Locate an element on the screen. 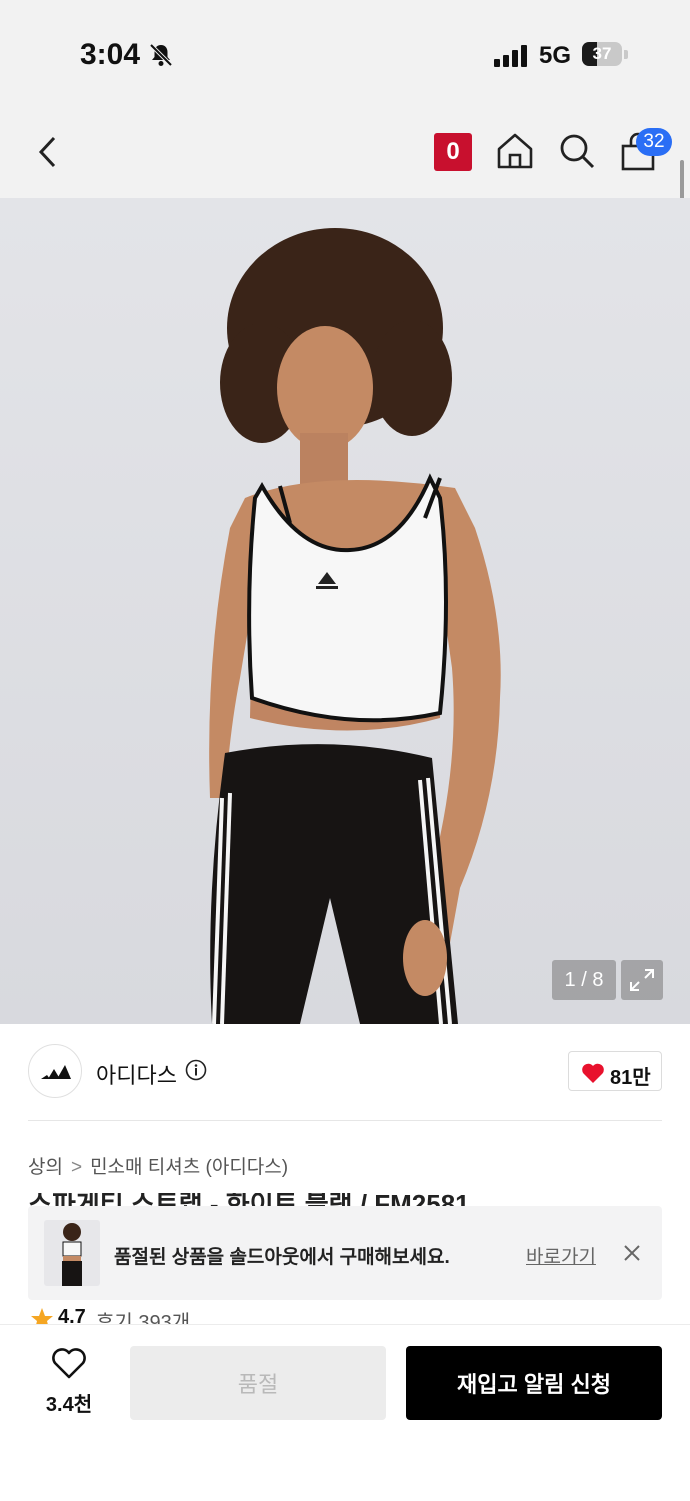 The width and height of the screenshot is (690, 1501). brand-name: 아디다스 is located at coordinates (136, 1074).